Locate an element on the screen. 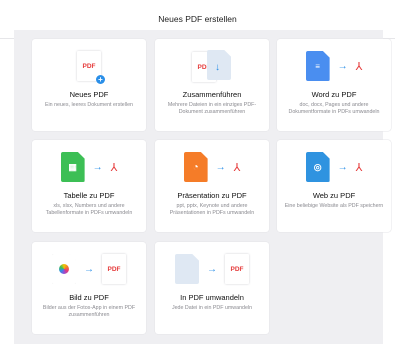 This screenshot has height=344, width=395. card-icons: ▦ → ⅄ is located at coordinates (89, 167).